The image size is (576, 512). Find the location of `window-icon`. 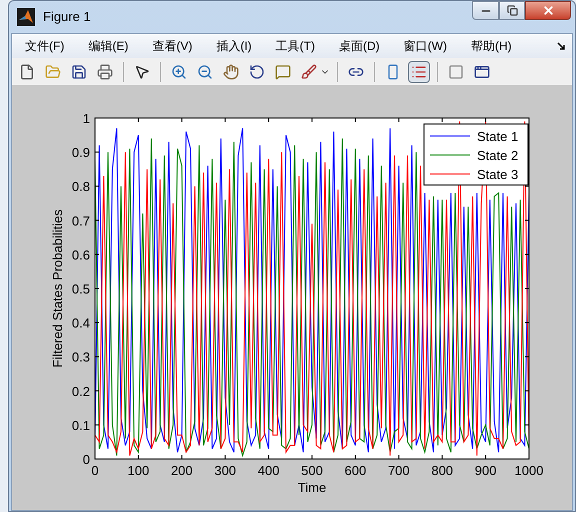

window-icon is located at coordinates (482, 72).